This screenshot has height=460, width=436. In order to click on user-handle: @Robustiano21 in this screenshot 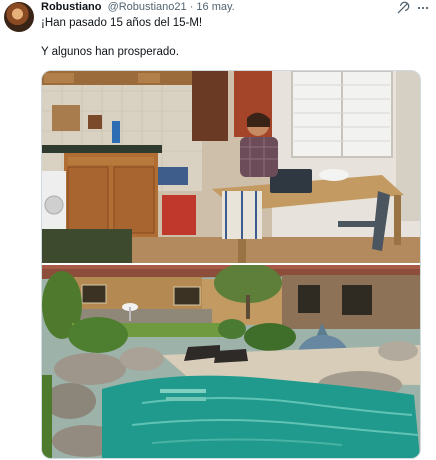, I will do `click(147, 7)`.